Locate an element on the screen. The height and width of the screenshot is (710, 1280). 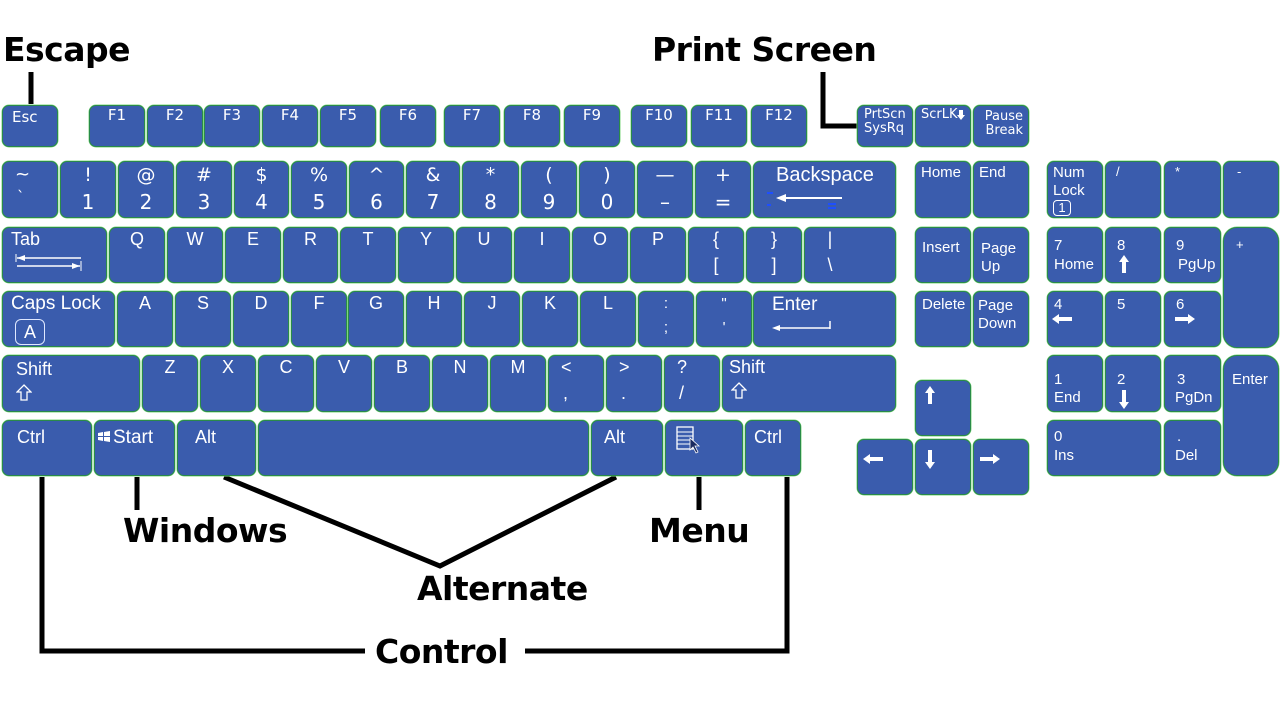
key-letter: Q is located at coordinates (137, 255).